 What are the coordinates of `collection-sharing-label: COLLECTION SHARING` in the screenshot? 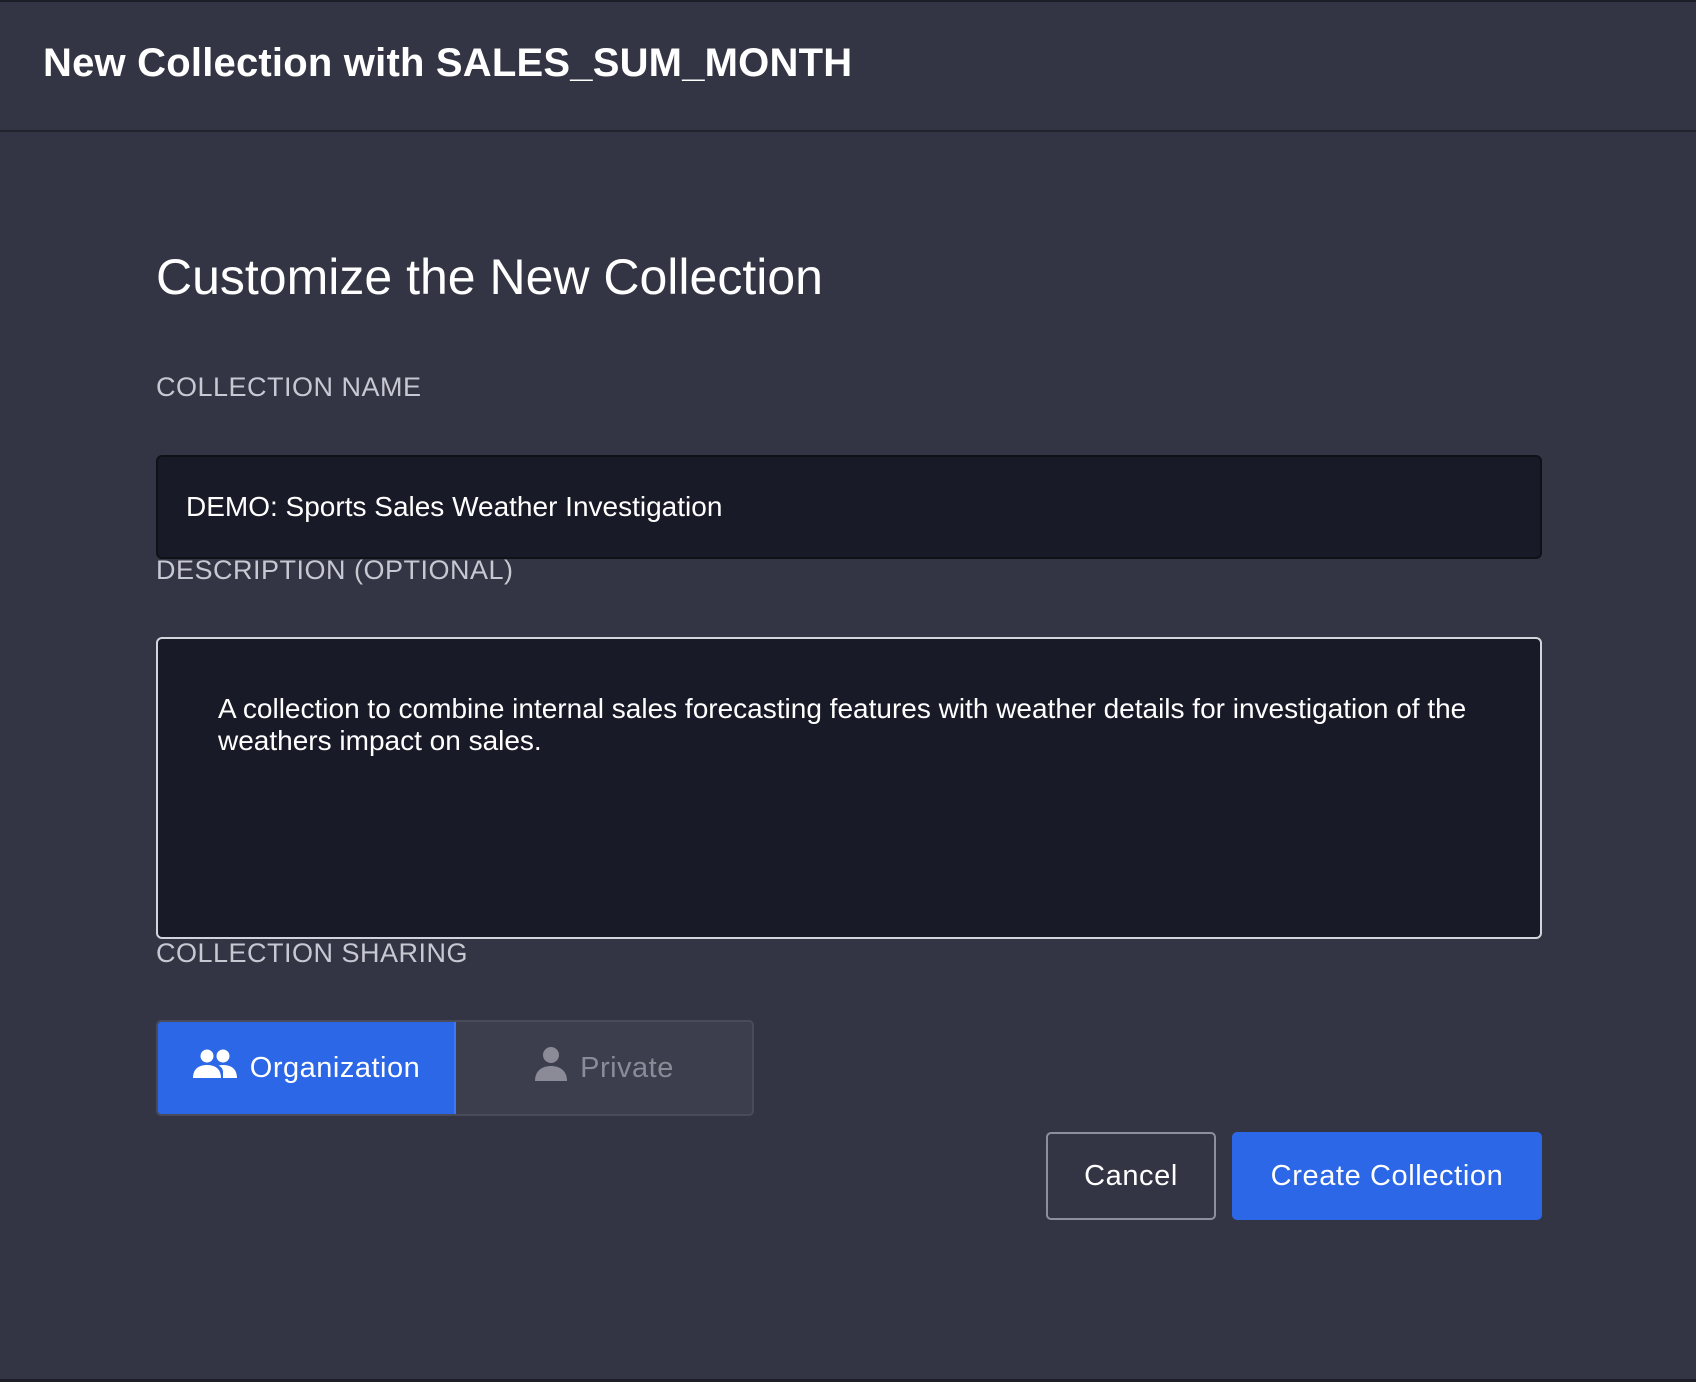 It's located at (312, 953).